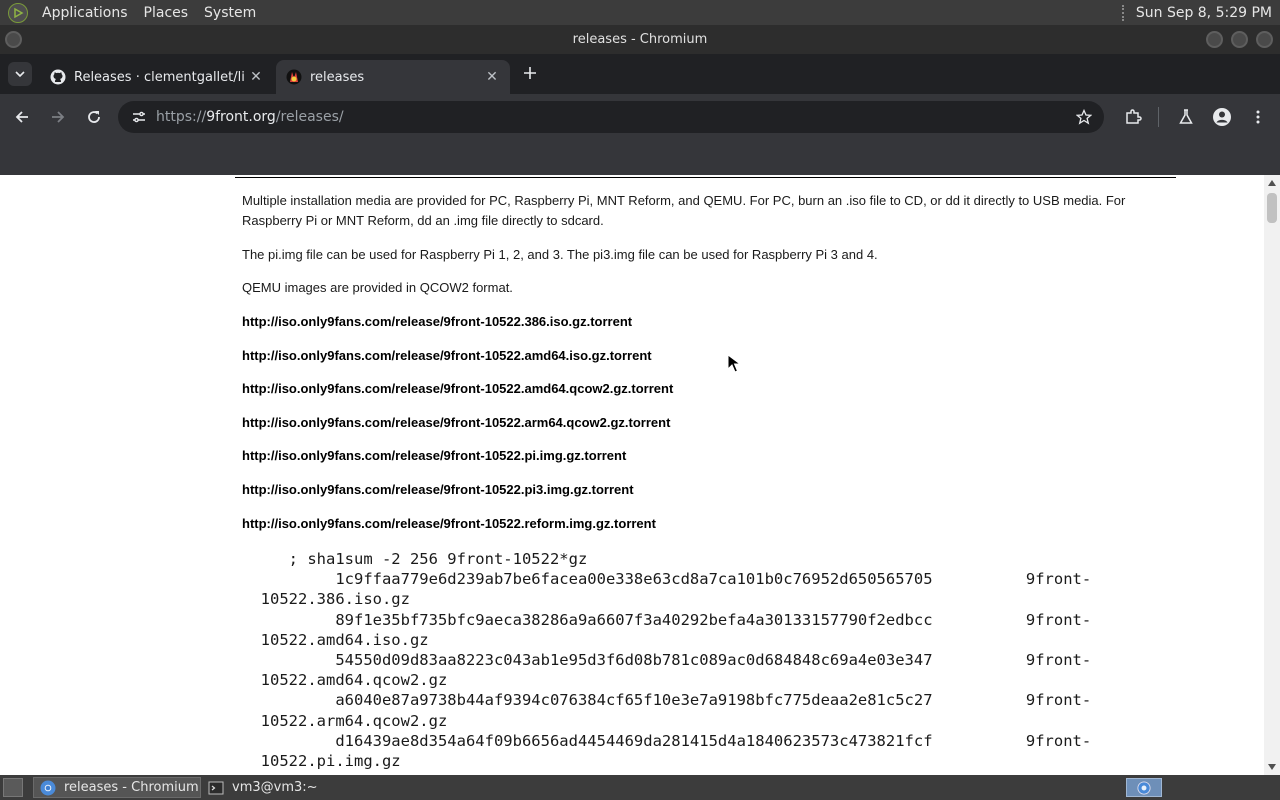  I want to click on bookmarks-bar, so click(640, 157).